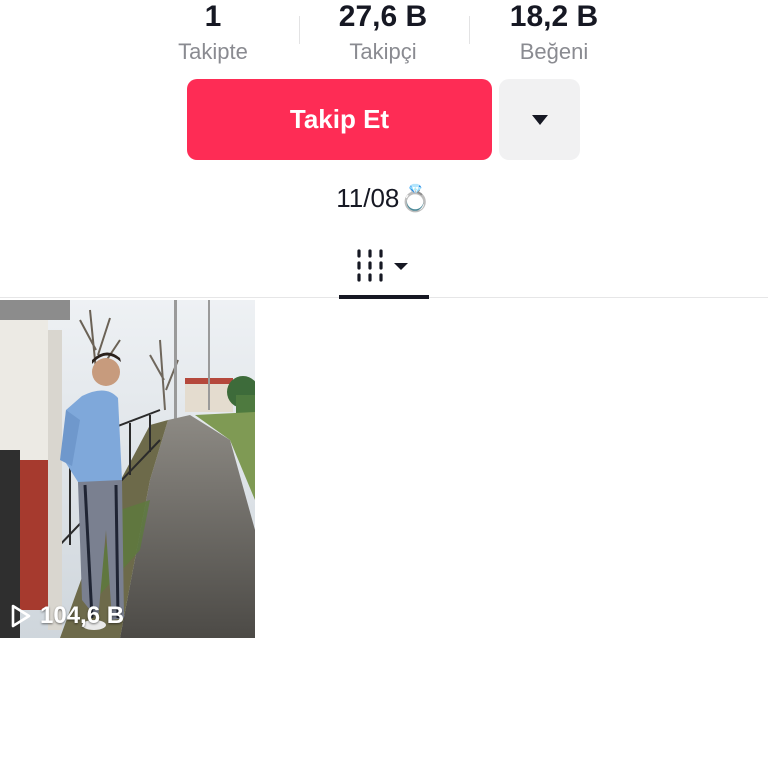 This screenshot has width=768, height=768. What do you see at coordinates (383, 51) in the screenshot?
I see `followers-label: Takipçi` at bounding box center [383, 51].